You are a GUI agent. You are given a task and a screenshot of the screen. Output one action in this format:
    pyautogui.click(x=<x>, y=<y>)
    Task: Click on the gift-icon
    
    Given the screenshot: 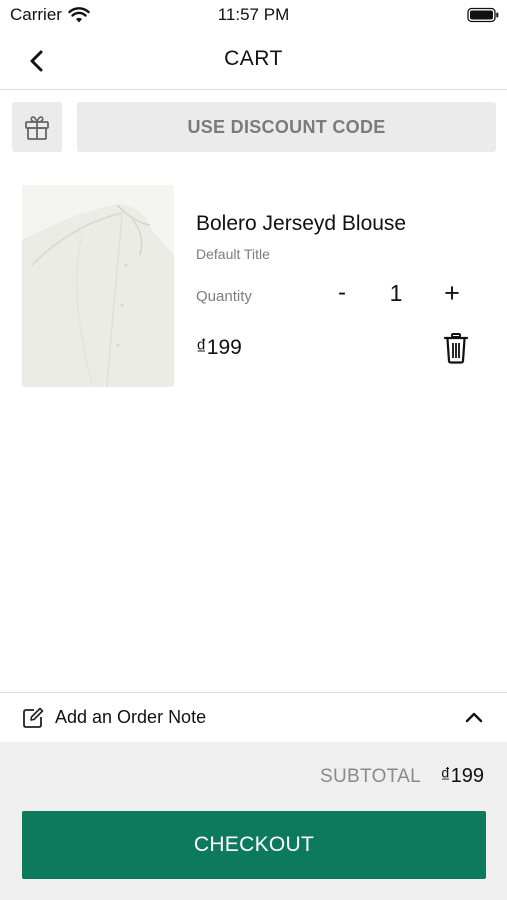 What is the action you would take?
    pyautogui.click(x=37, y=128)
    